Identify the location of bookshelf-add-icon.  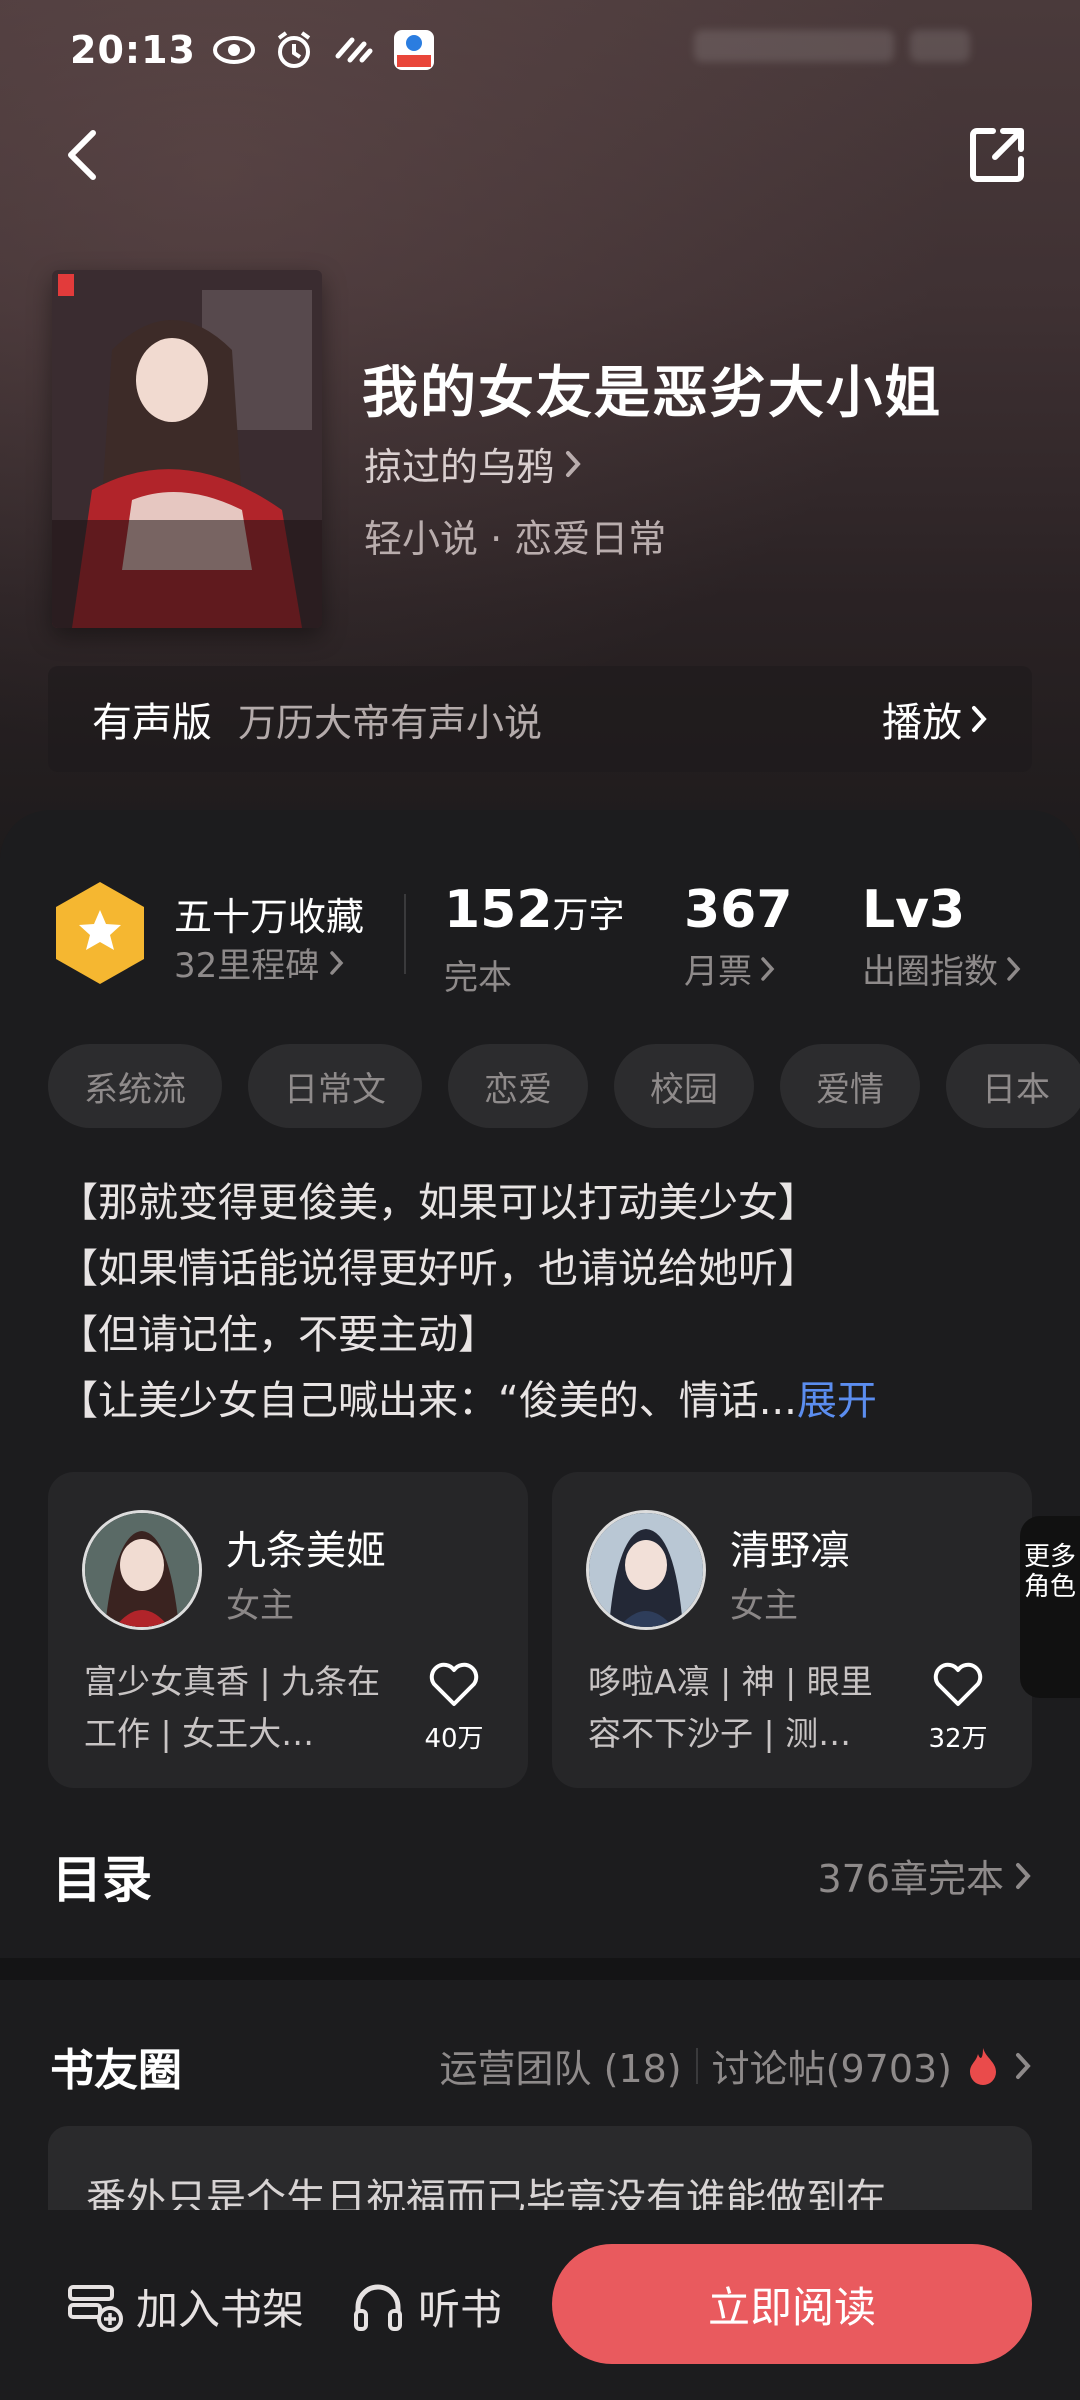
(95, 2308).